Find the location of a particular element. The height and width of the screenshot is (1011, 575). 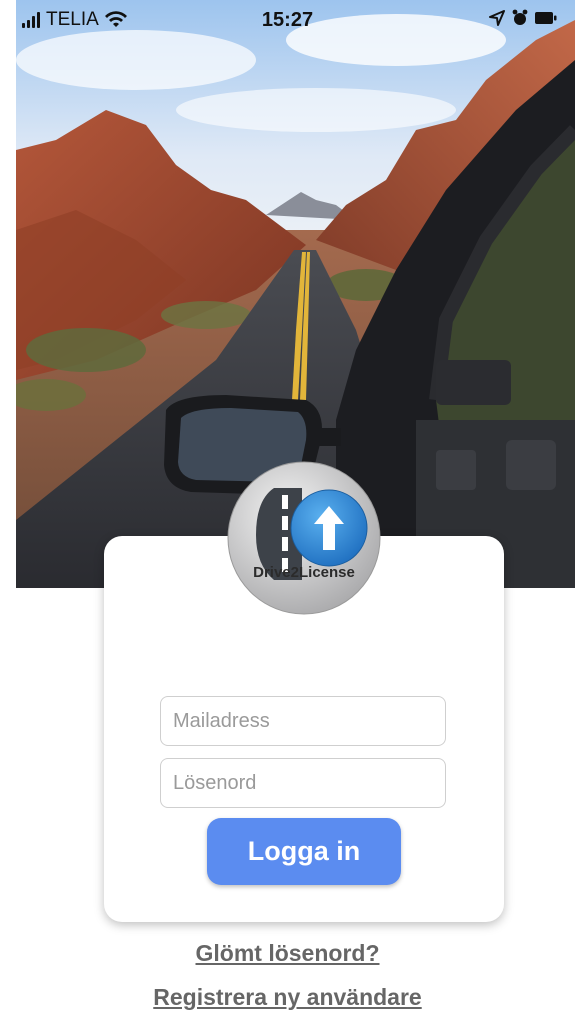

logo-text: Drive2License is located at coordinates (304, 572).